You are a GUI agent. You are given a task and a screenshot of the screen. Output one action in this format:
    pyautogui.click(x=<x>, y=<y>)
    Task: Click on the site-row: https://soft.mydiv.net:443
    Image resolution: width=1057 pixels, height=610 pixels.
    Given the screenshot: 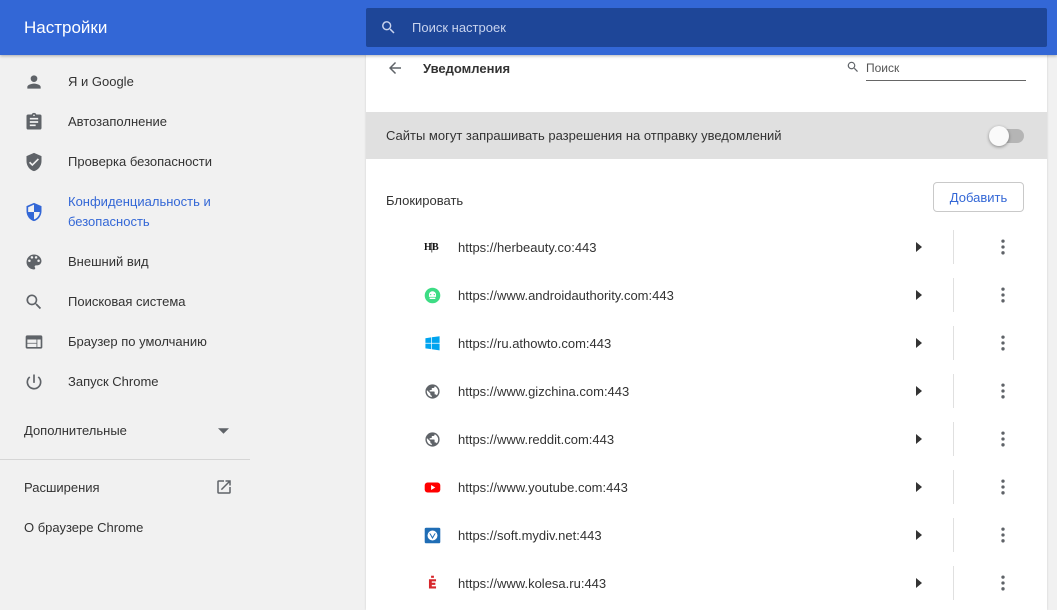 What is the action you would take?
    pyautogui.click(x=706, y=535)
    